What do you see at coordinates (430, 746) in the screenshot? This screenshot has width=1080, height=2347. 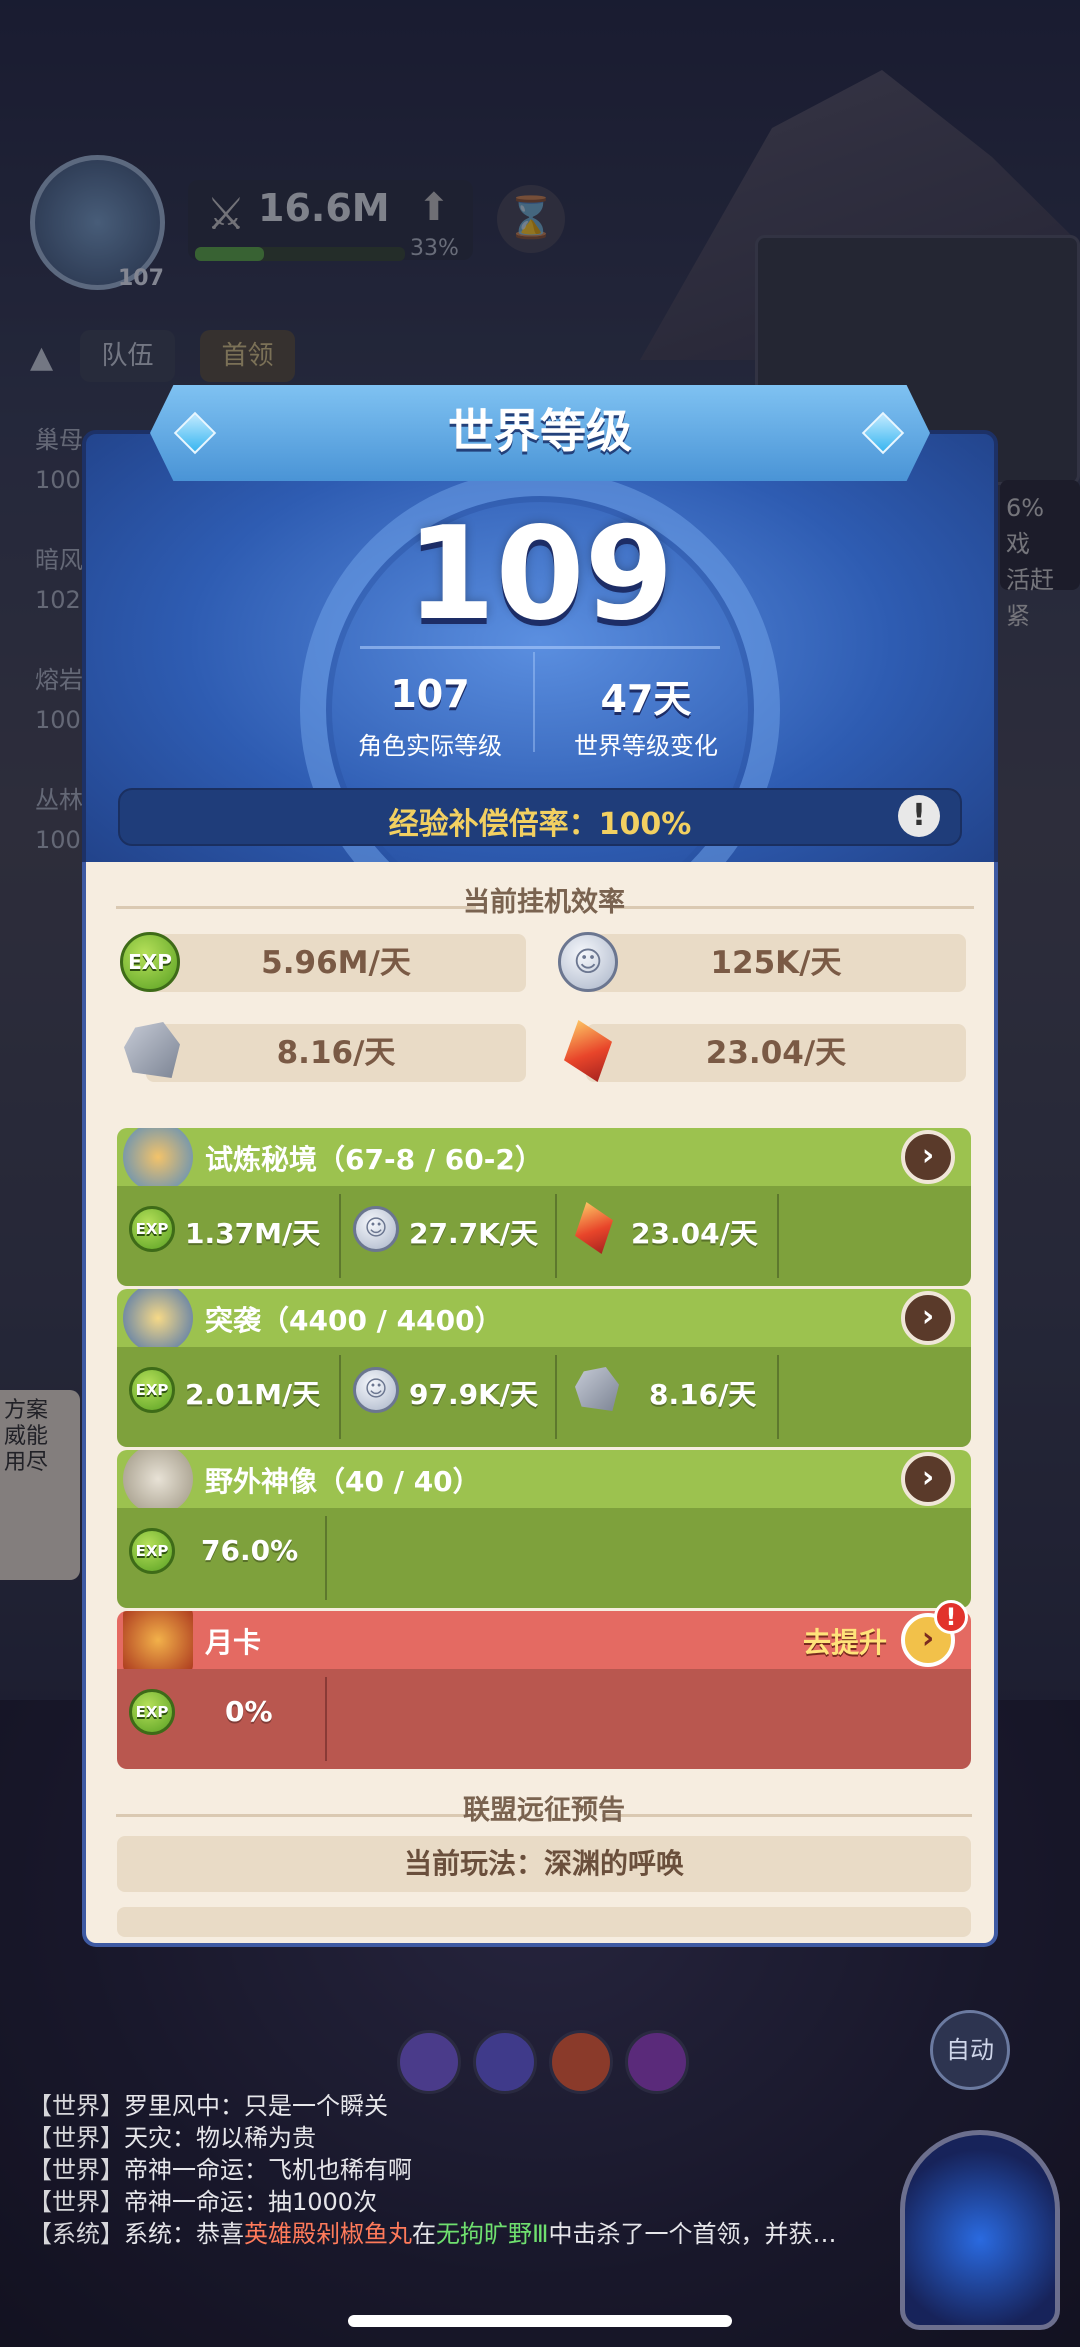 I see `actual-level-label: 角色实际等级` at bounding box center [430, 746].